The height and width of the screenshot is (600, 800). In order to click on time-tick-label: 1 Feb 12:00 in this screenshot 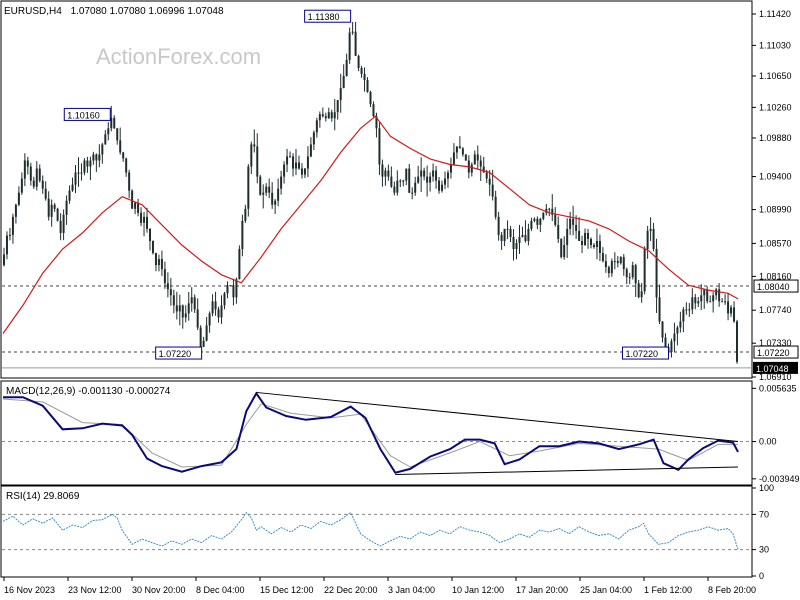, I will do `click(668, 590)`.